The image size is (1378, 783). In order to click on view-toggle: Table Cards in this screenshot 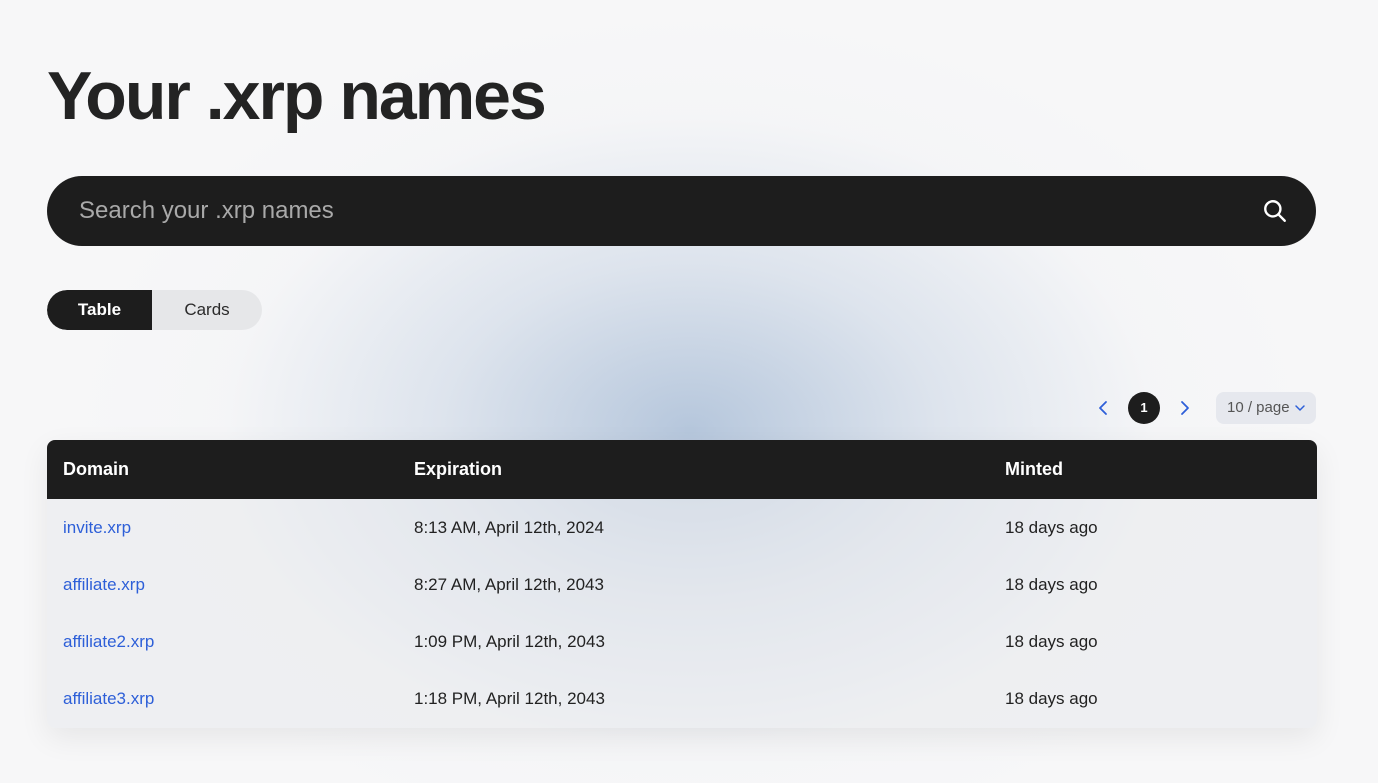, I will do `click(154, 310)`.